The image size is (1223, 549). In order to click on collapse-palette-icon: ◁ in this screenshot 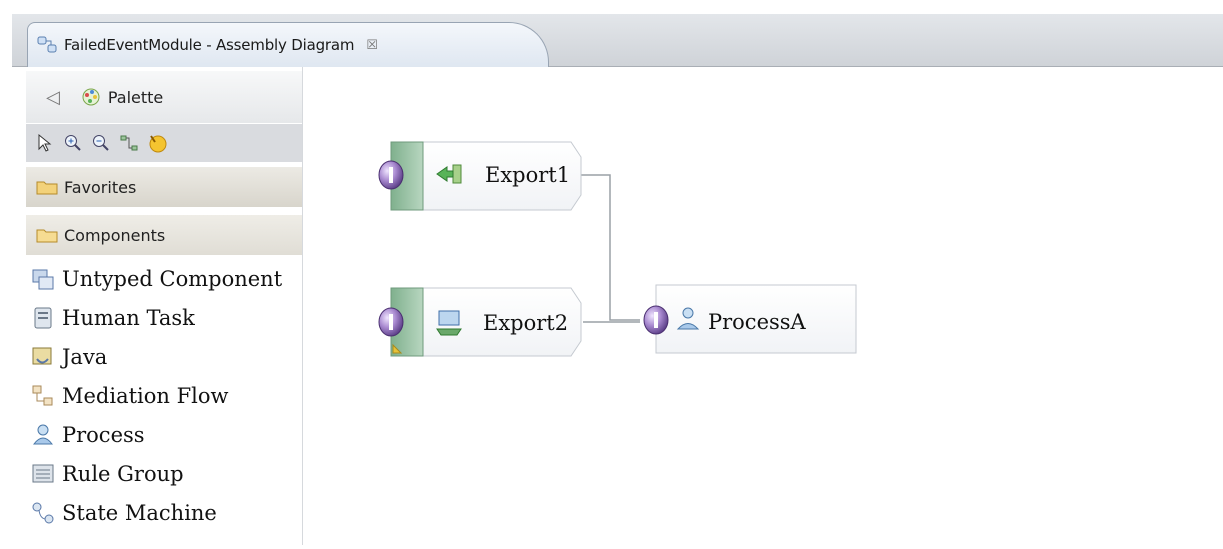, I will do `click(53, 97)`.